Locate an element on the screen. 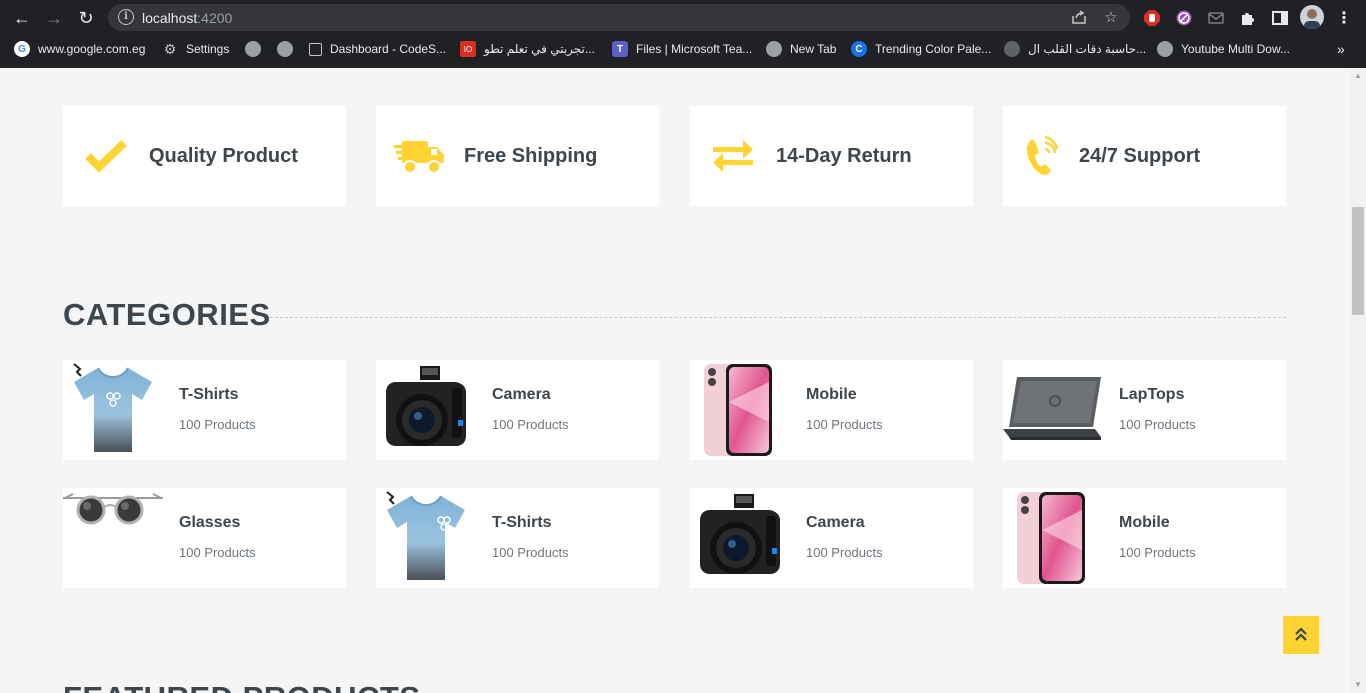 The height and width of the screenshot is (693, 1366). extensions-puzzle-icon is located at coordinates (1248, 18).